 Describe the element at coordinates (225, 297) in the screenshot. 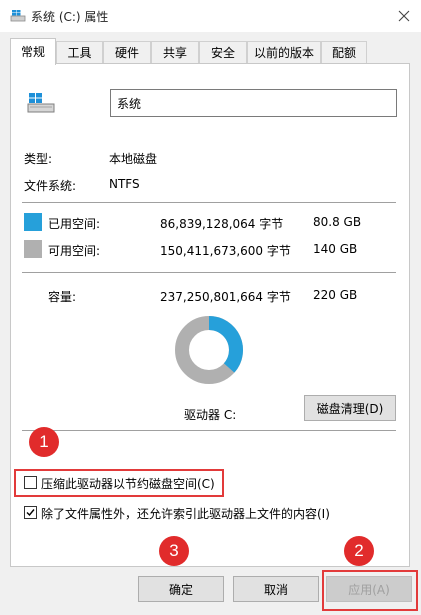

I see `capacity-bytes: 237,250,801,664 字节` at that location.